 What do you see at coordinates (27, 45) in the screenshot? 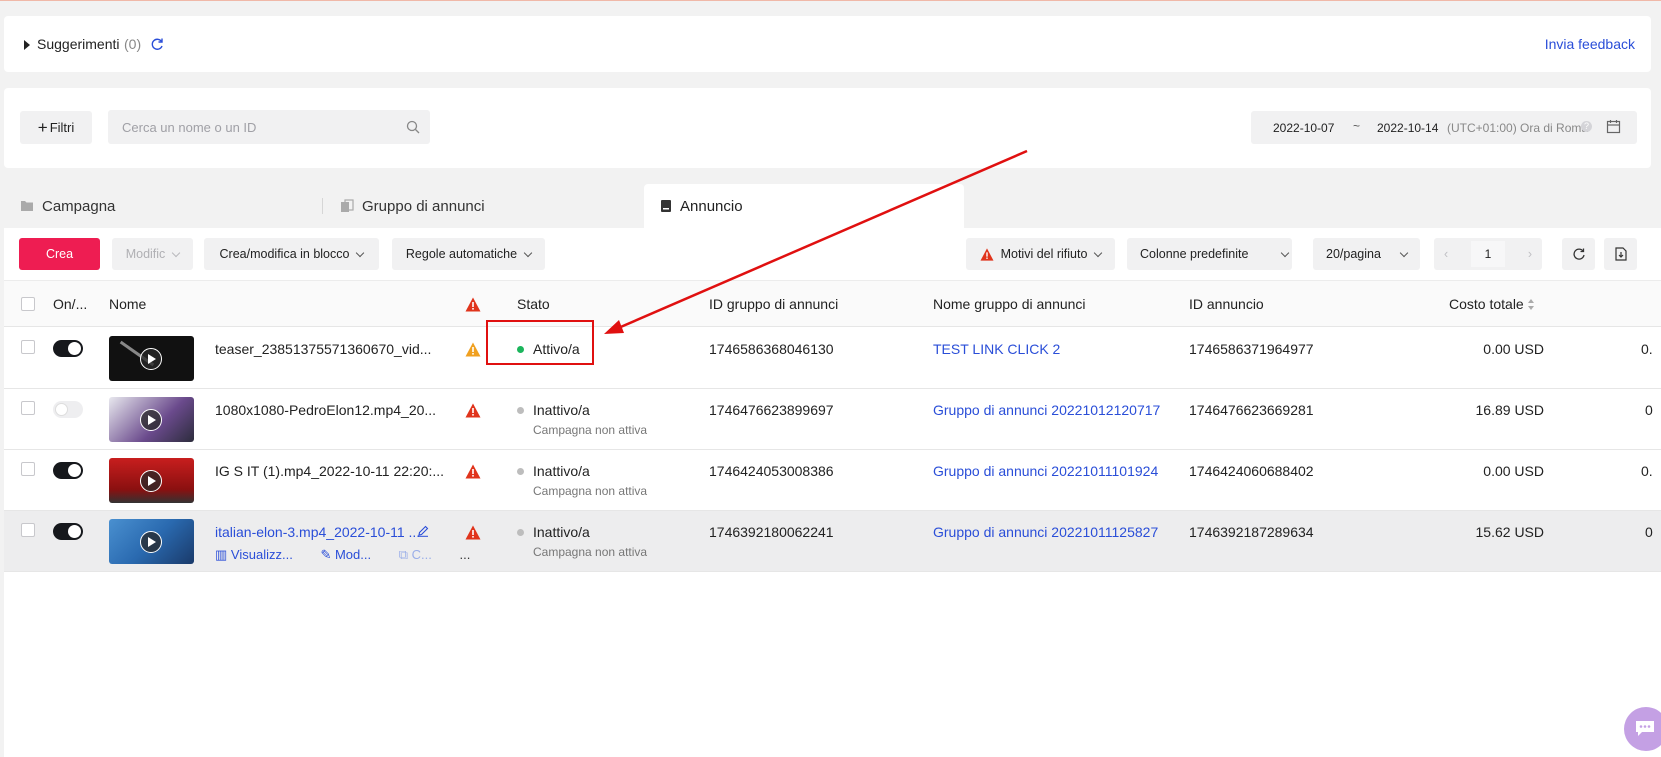
I see `expand-caret-icon` at bounding box center [27, 45].